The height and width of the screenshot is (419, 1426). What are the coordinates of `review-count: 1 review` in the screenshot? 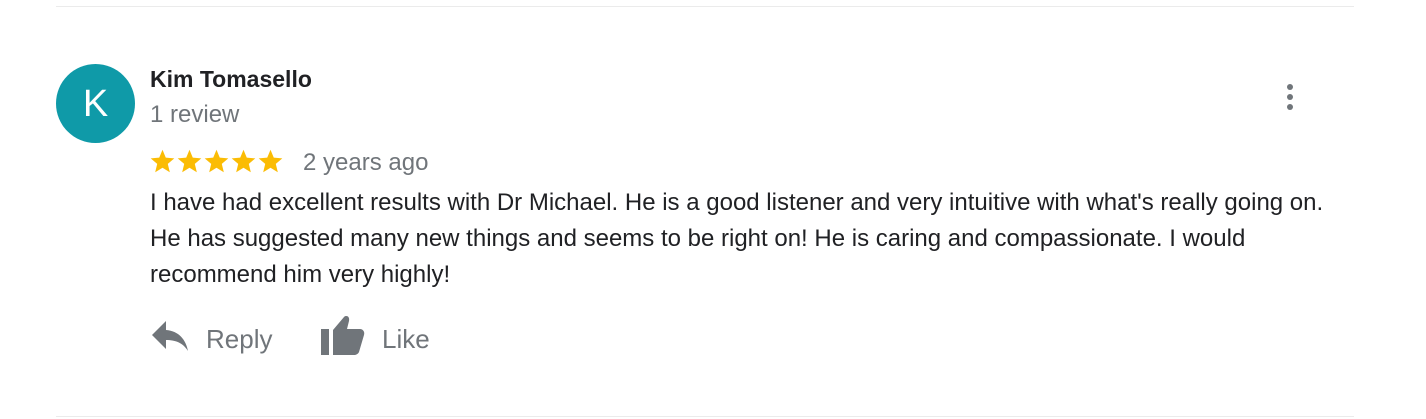 It's located at (195, 114).